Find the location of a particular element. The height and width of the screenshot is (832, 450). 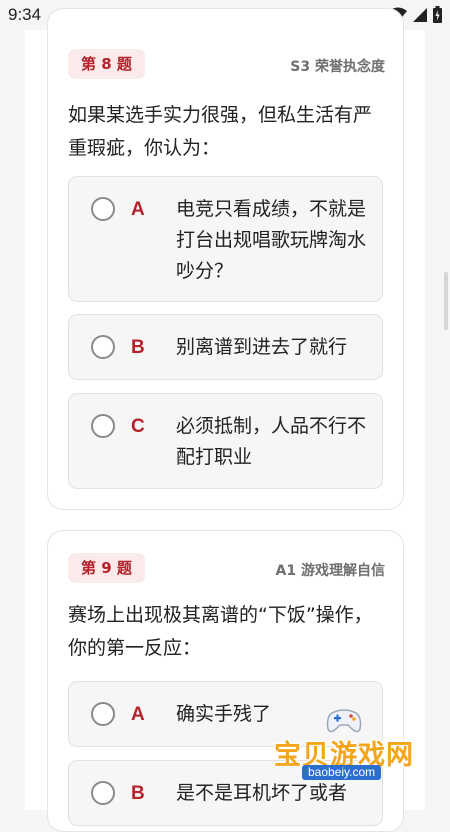

battery-icon is located at coordinates (437, 14).